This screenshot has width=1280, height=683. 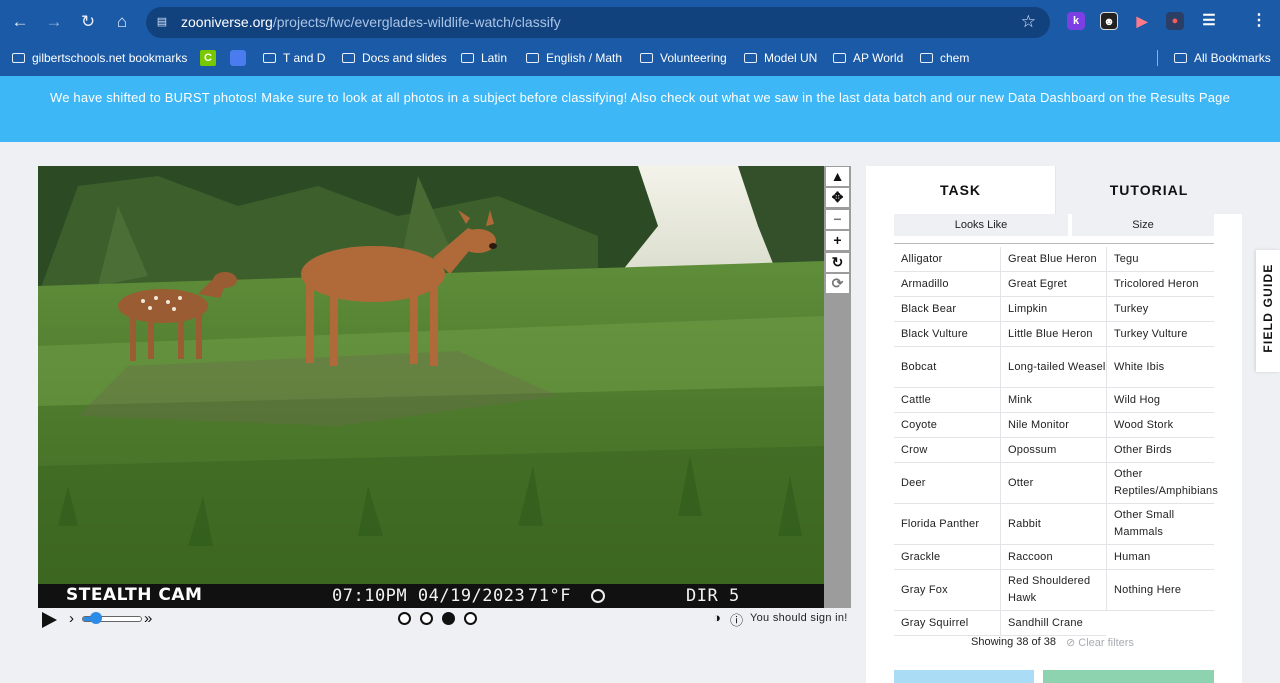 I want to click on species-choice: Red Shouldered Hawk, so click(x=1053, y=590).